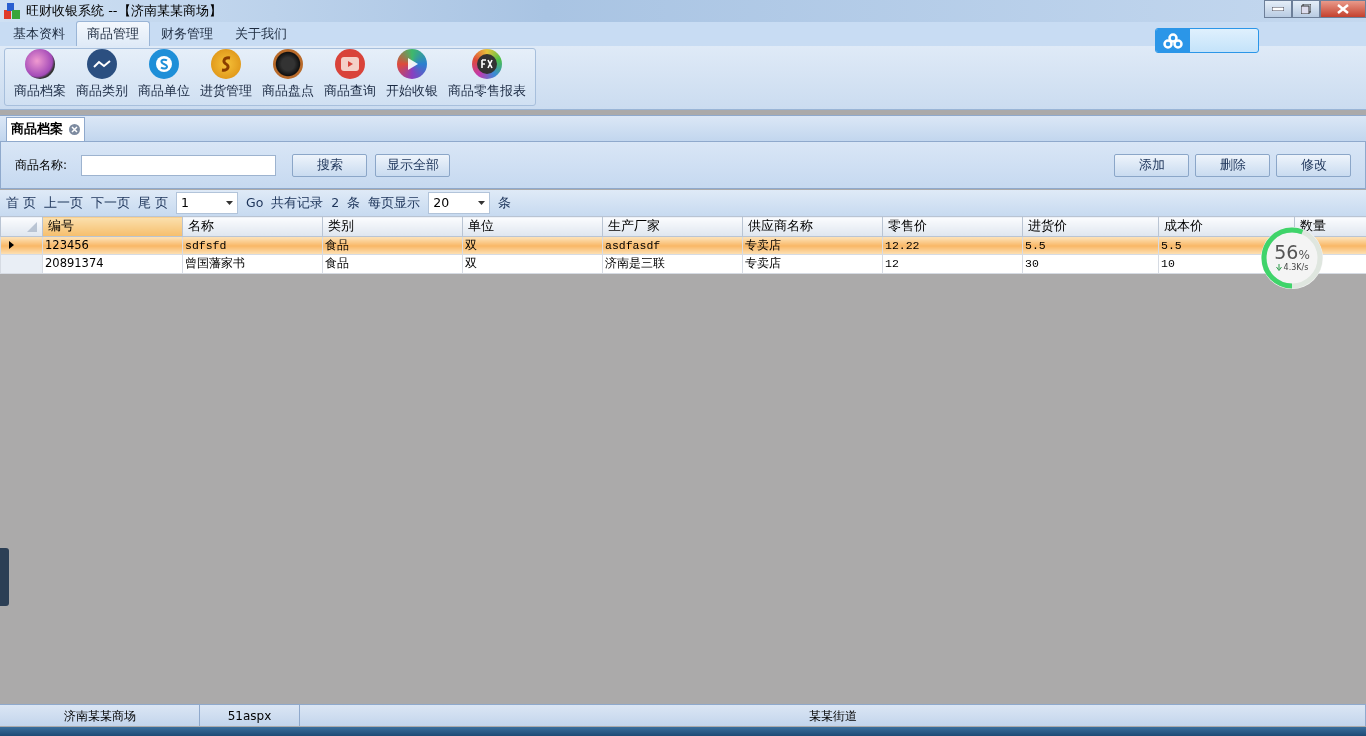 This screenshot has height=736, width=1366. I want to click on disc-icon, so click(40, 64).